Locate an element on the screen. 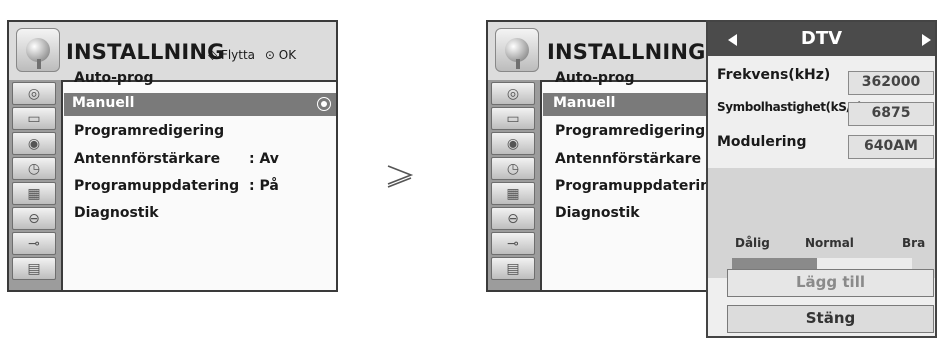 This screenshot has height=338, width=937. step-arrow is located at coordinates (400, 177).